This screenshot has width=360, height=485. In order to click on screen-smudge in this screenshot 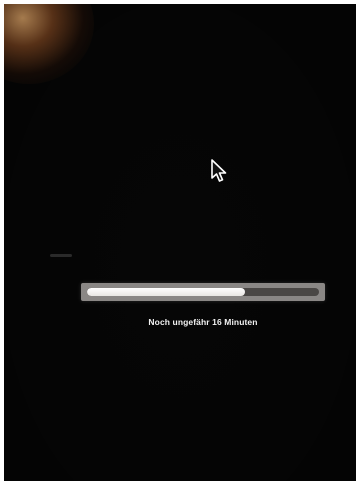, I will do `click(61, 255)`.